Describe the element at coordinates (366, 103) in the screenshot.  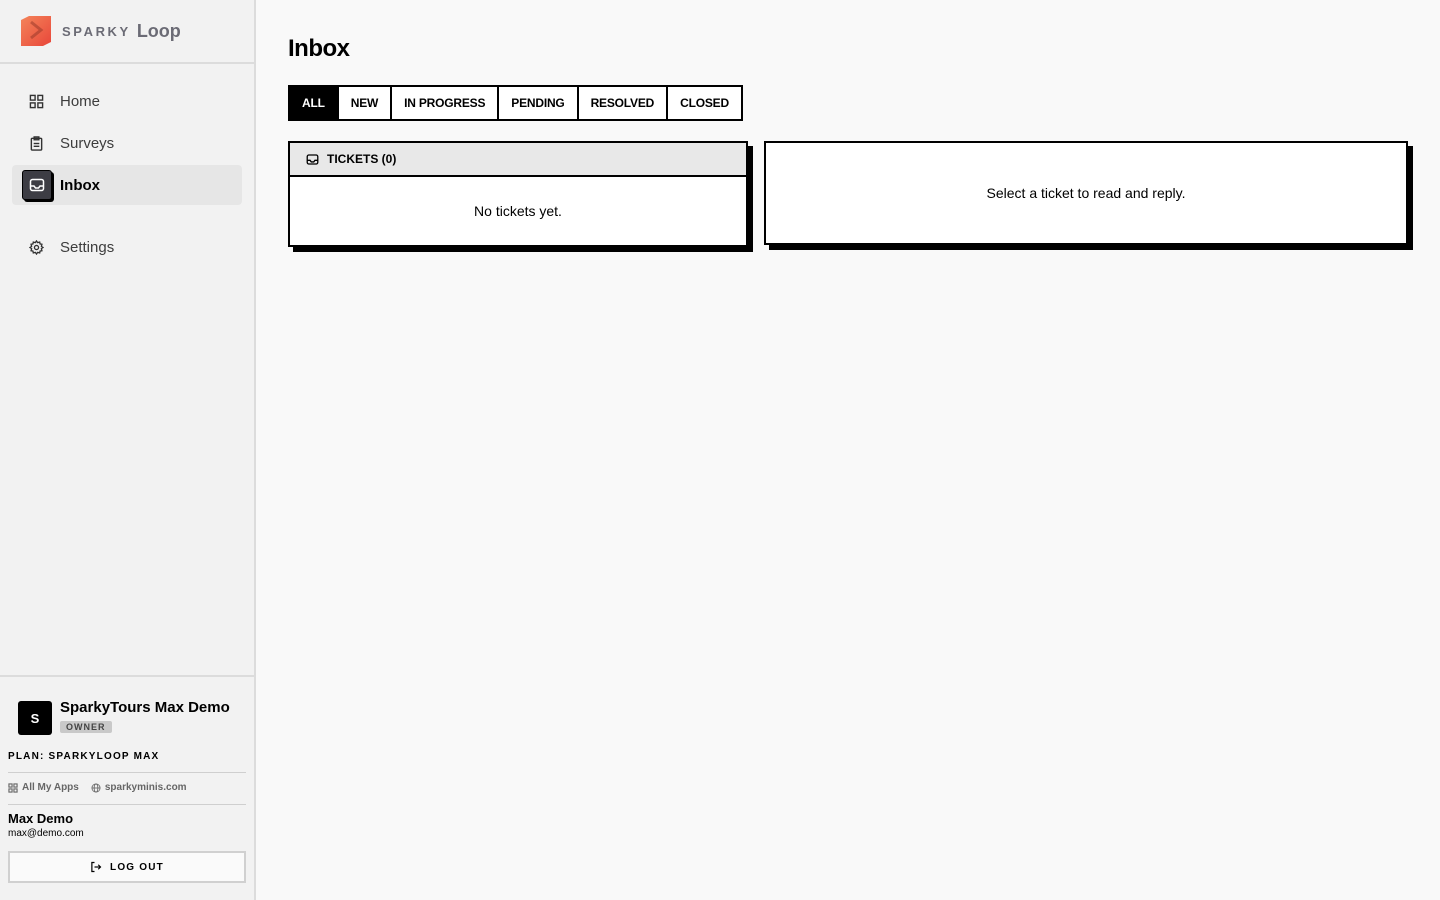
I see `tab-new: NEW` at that location.